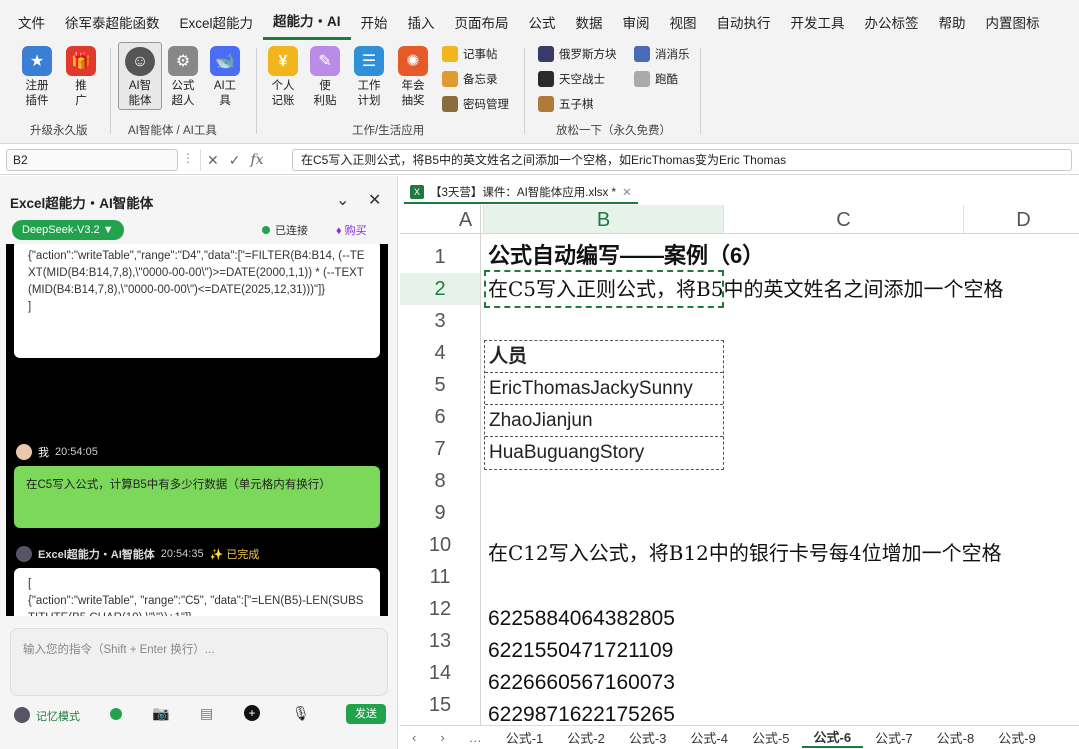 The image size is (1079, 749). I want to click on column-header-b: B, so click(604, 219).